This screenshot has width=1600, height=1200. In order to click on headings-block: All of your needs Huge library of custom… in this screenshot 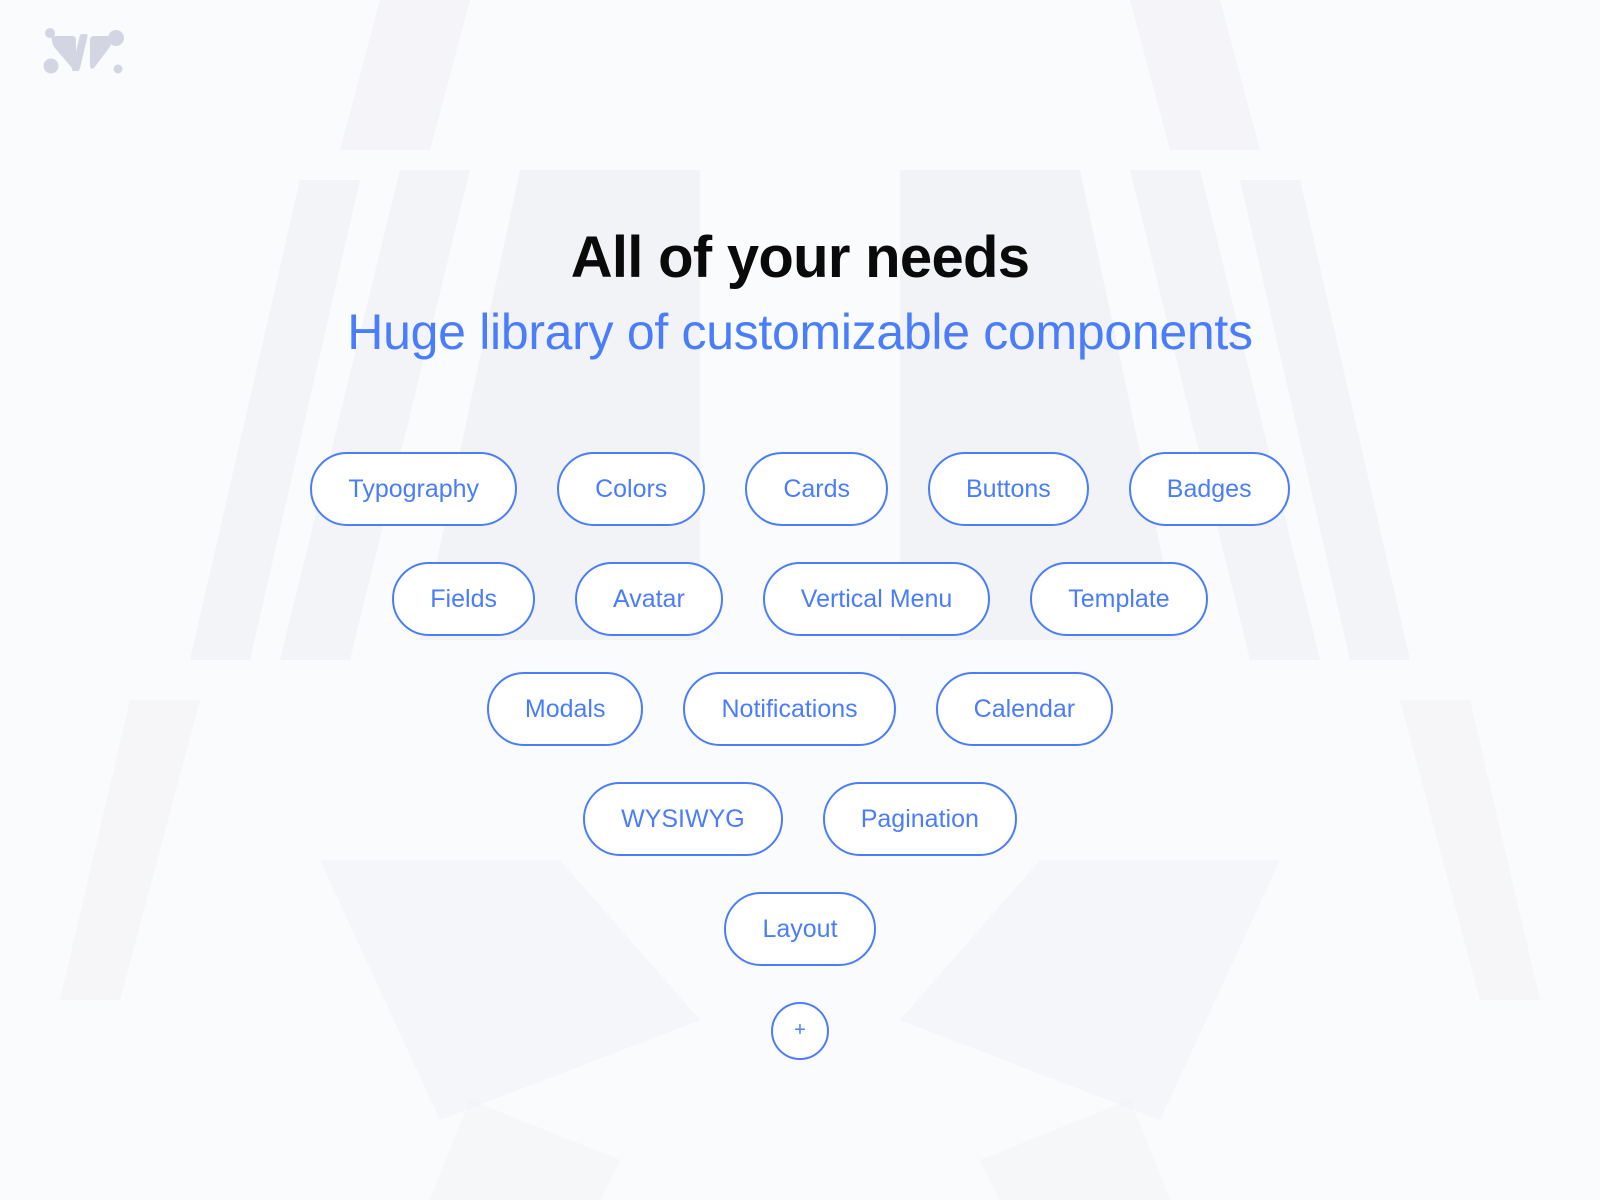, I will do `click(800, 292)`.